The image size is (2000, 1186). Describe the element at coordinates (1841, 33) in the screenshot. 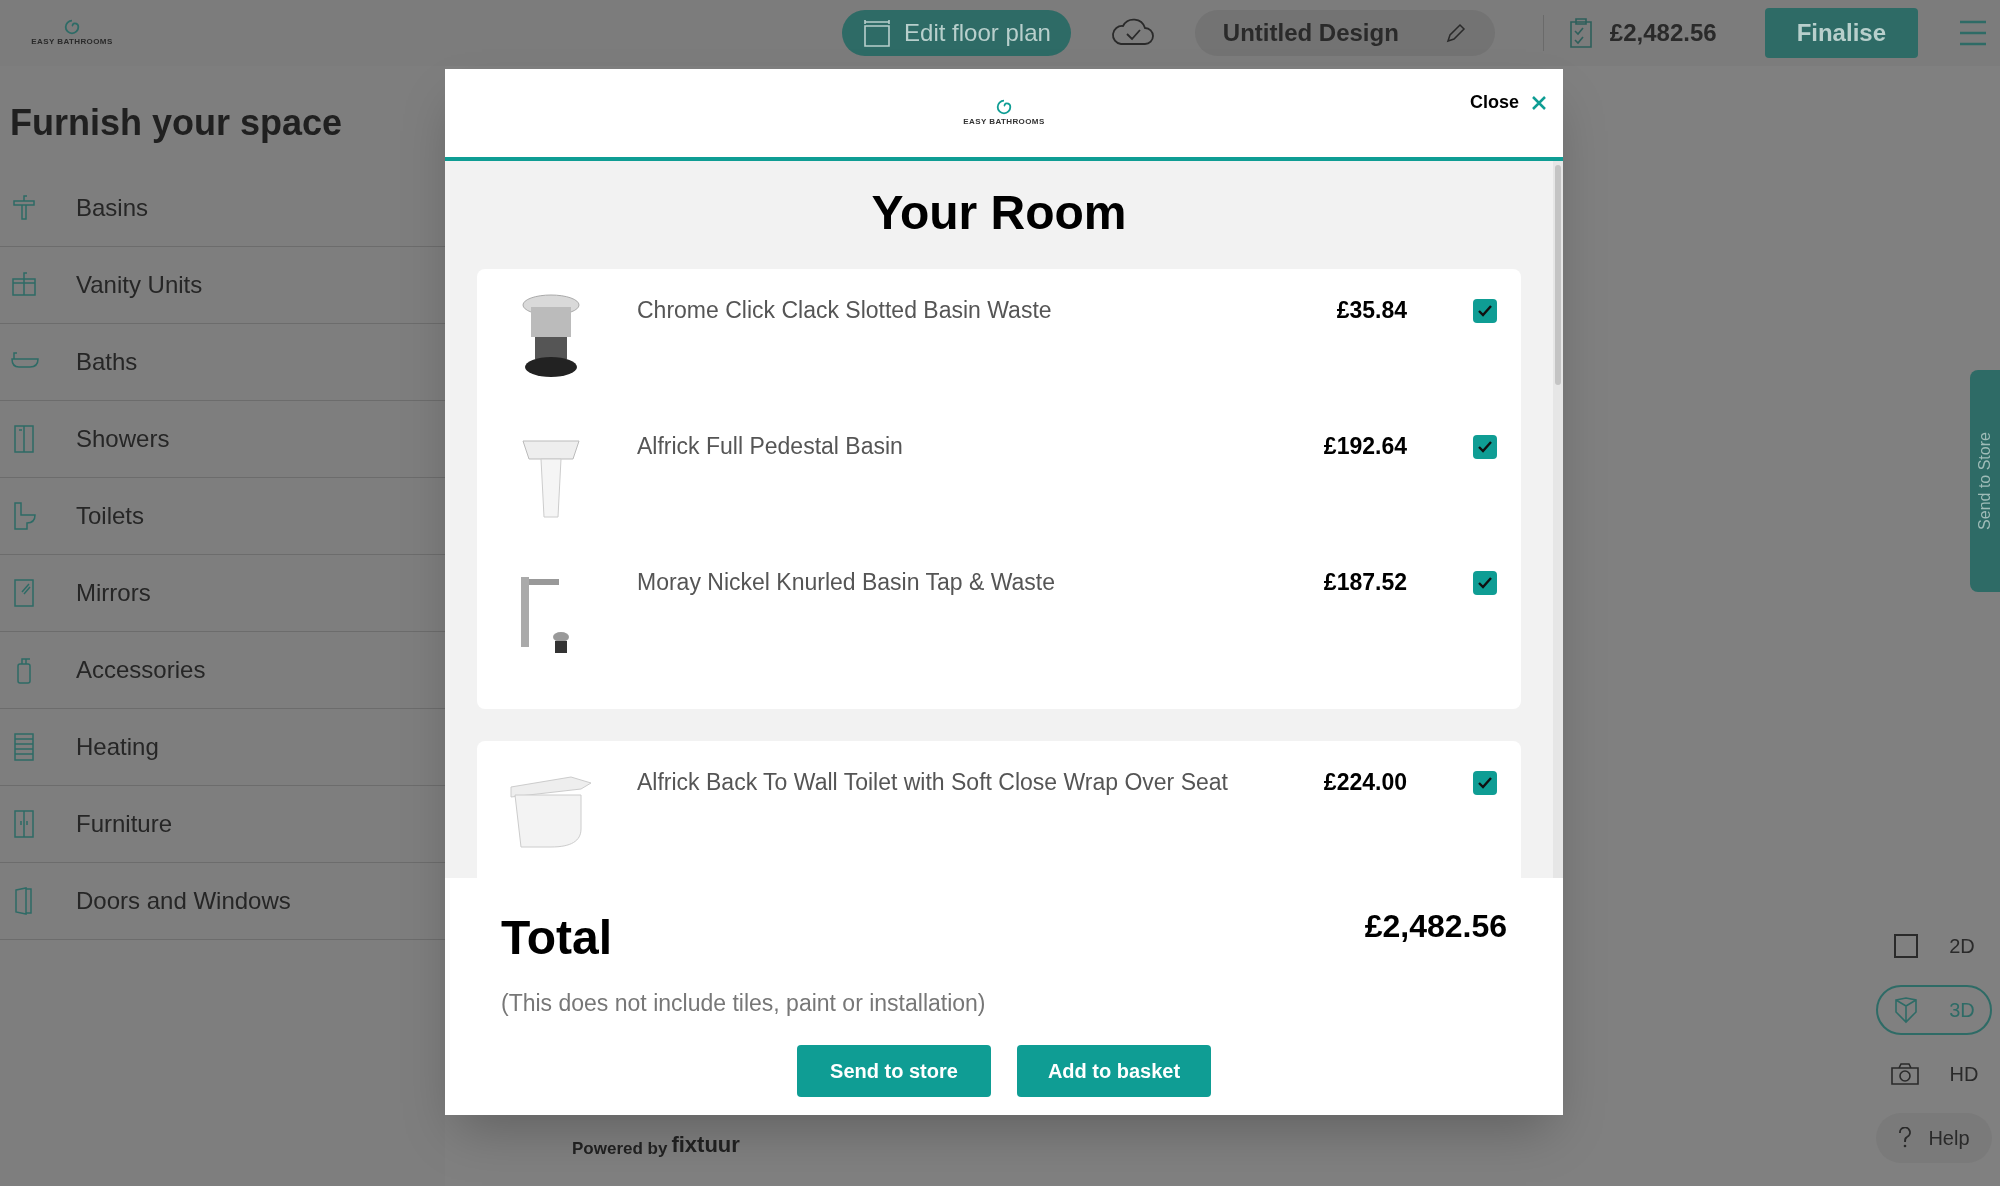

I see `finalise-button: Finalise` at that location.